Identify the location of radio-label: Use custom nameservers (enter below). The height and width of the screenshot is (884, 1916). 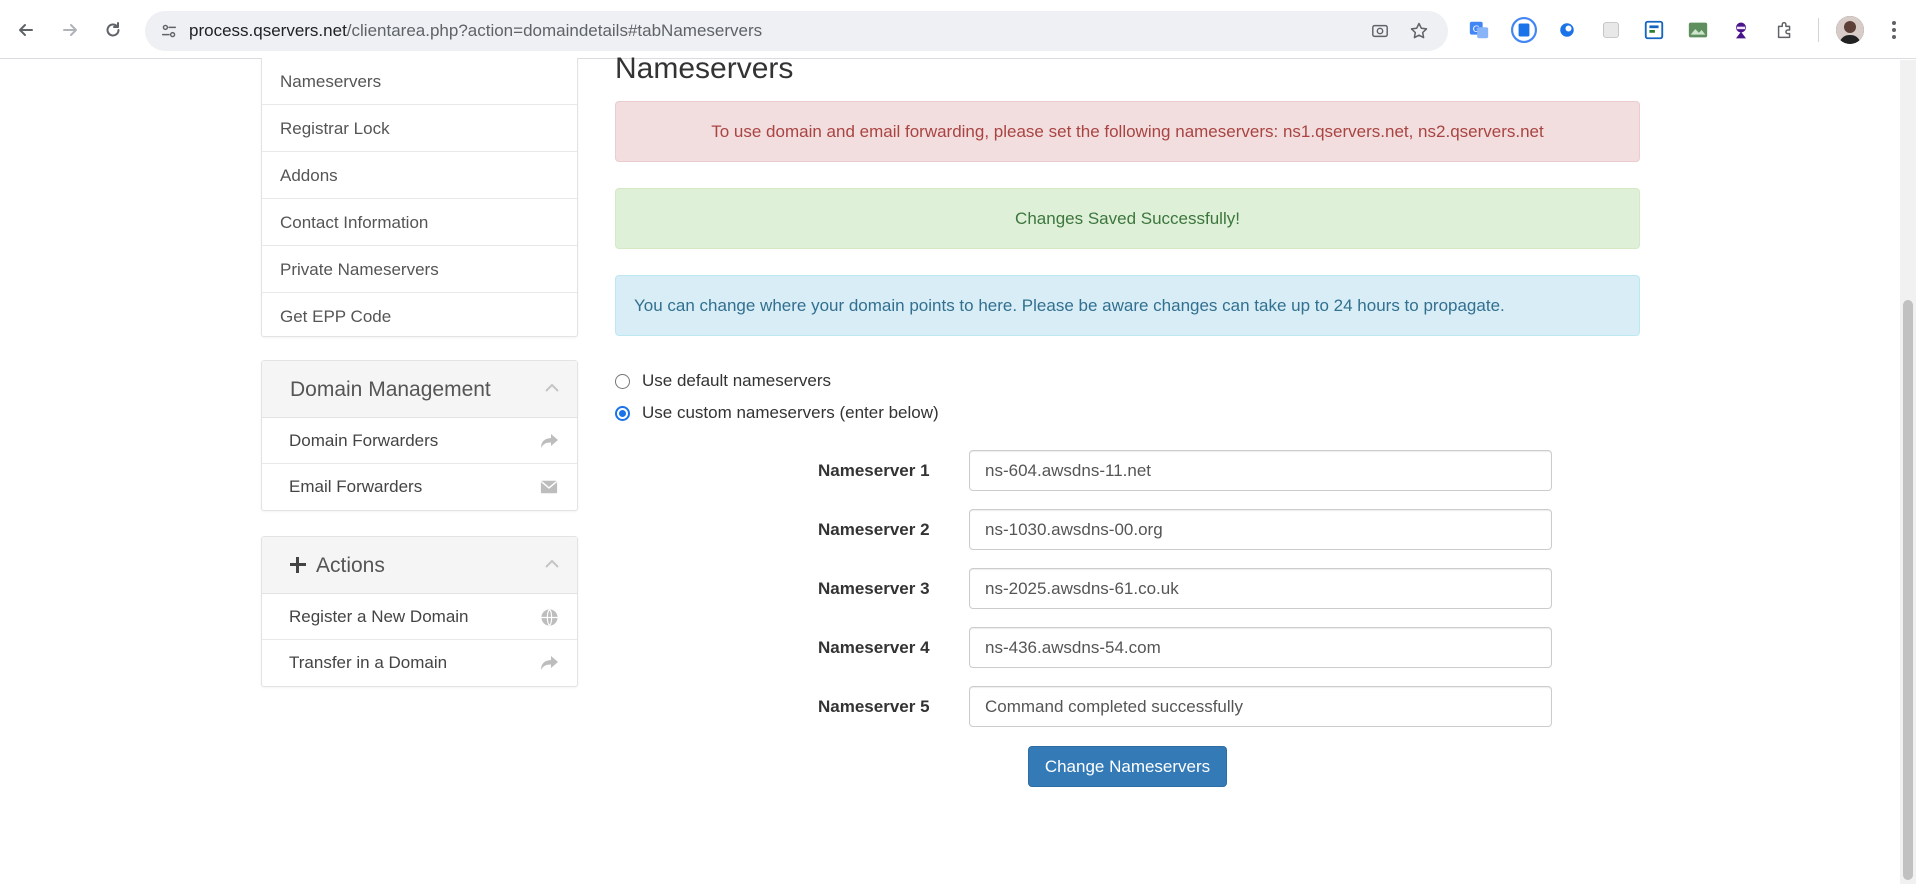
(790, 412).